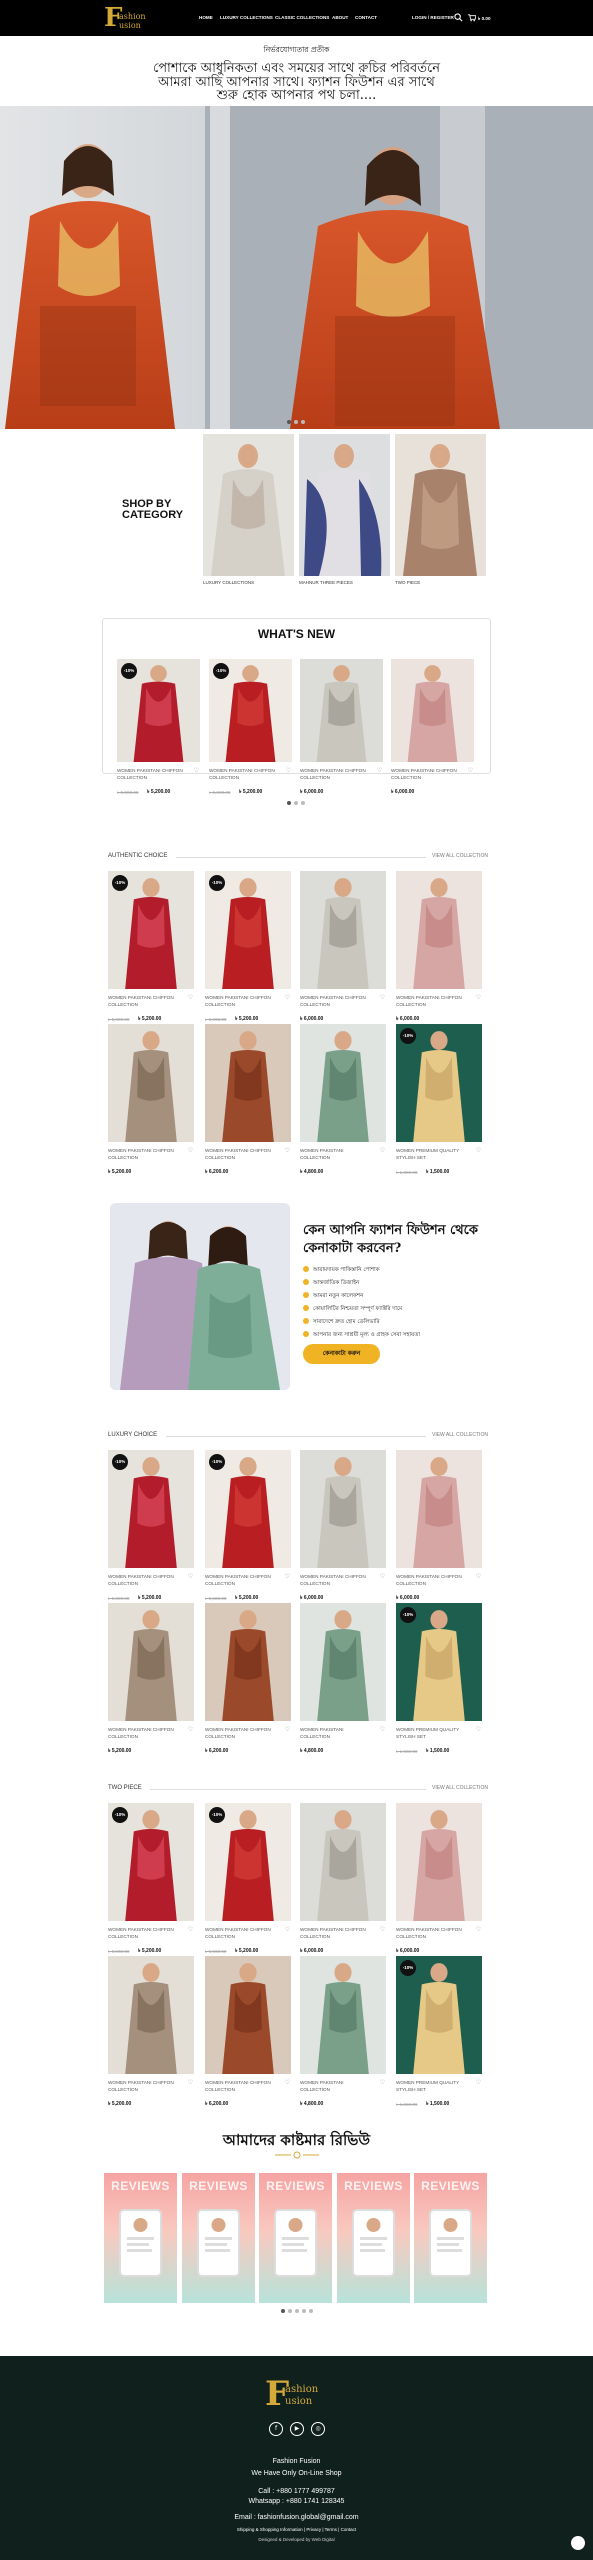  I want to click on category-card-luxury, so click(248, 505).